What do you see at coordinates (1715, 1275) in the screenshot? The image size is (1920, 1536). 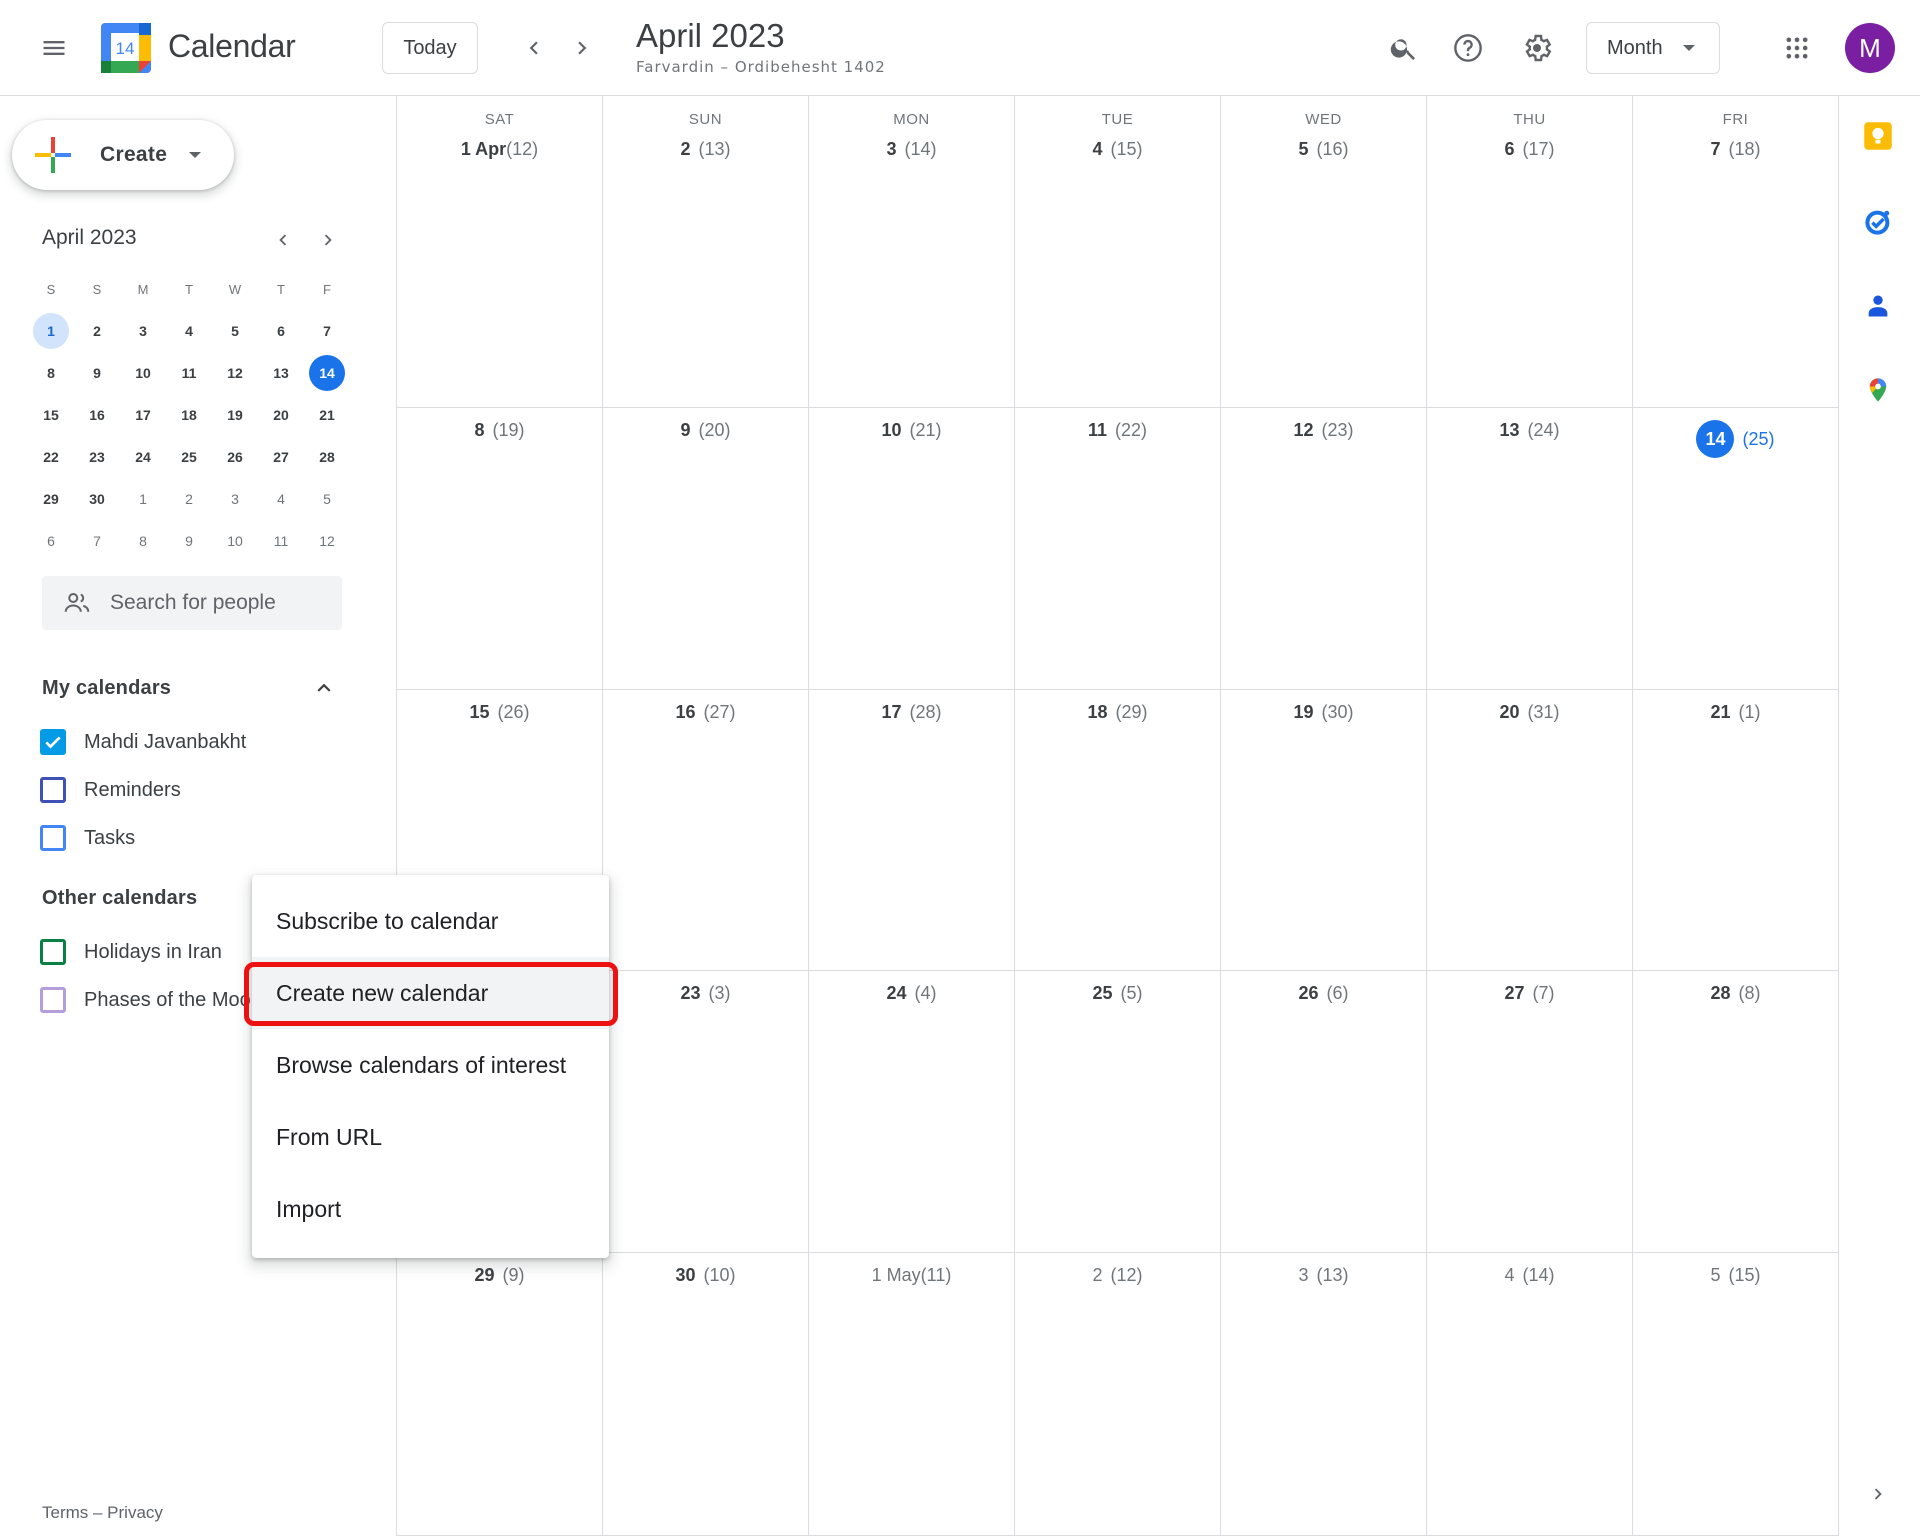 I see `gregorian-date-number: 5` at bounding box center [1715, 1275].